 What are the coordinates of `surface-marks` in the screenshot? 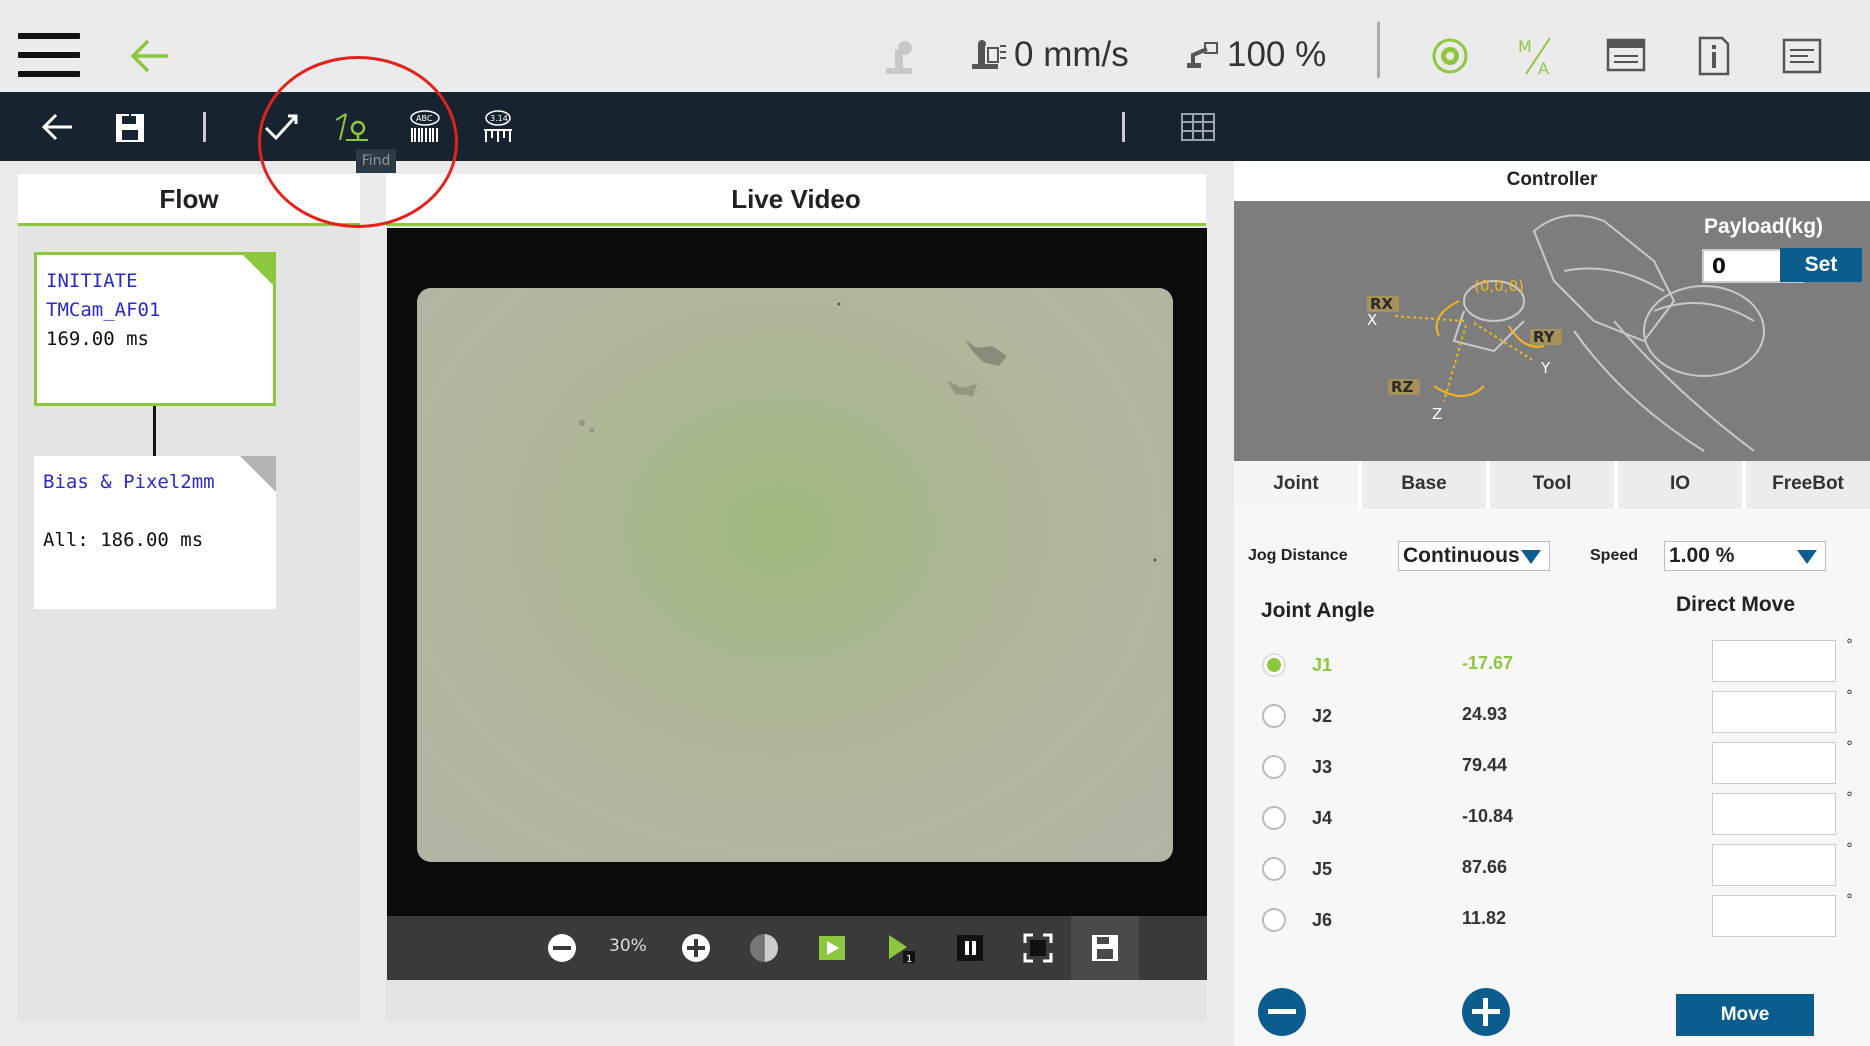 It's located at (868, 432).